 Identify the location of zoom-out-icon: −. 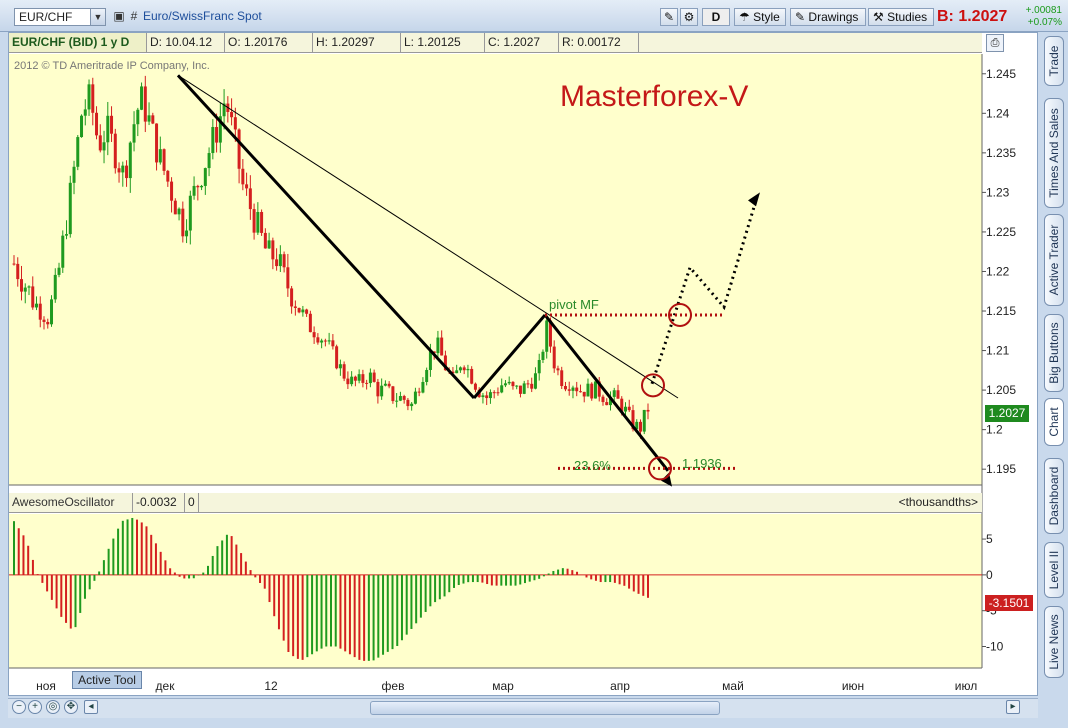
(19, 707).